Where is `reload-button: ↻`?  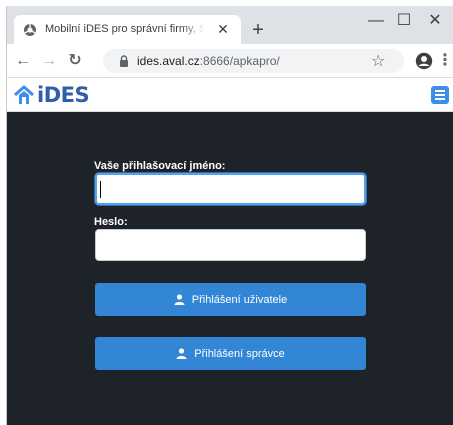
reload-button: ↻ is located at coordinates (75, 61).